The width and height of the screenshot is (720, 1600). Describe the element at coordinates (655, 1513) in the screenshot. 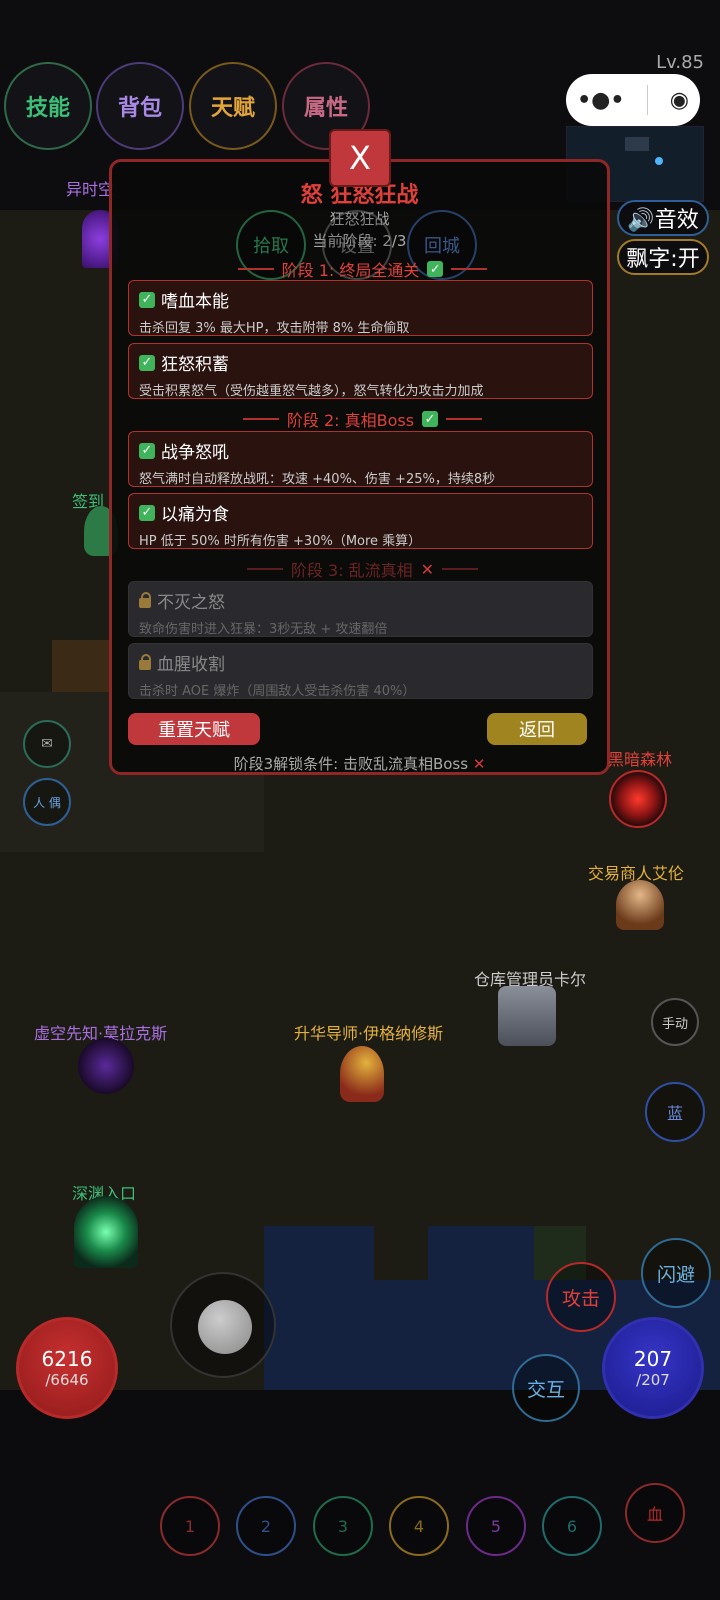

I see `hp-potion-slot: 血` at that location.